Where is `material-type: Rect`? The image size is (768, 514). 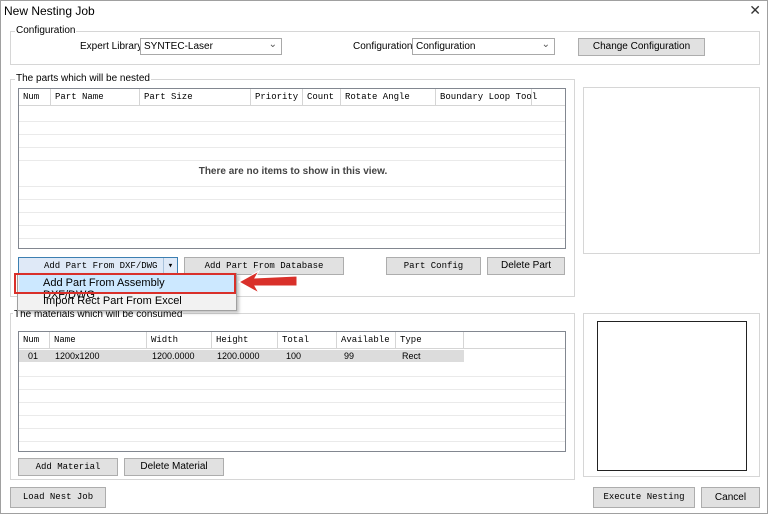
material-type: Rect is located at coordinates (411, 356).